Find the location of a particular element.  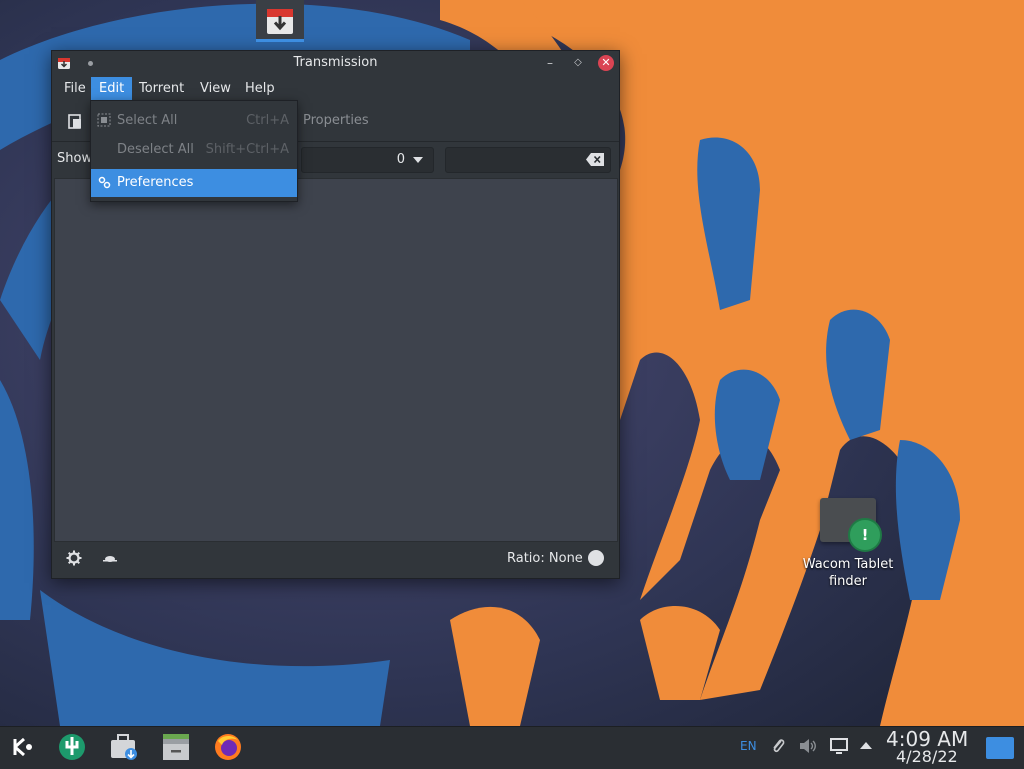

menu-item-label: Preferences is located at coordinates (155, 182).